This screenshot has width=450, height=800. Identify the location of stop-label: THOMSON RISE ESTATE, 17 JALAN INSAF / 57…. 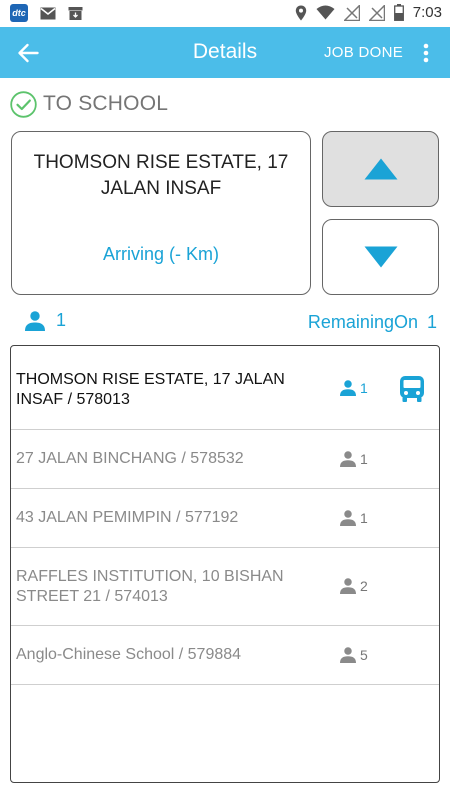
(150, 389).